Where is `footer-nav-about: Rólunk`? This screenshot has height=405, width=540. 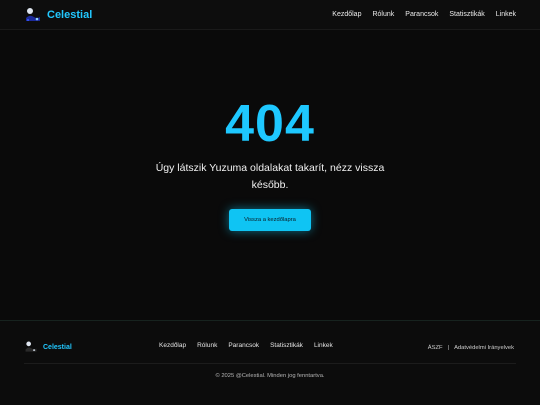
footer-nav-about: Rólunk is located at coordinates (207, 345).